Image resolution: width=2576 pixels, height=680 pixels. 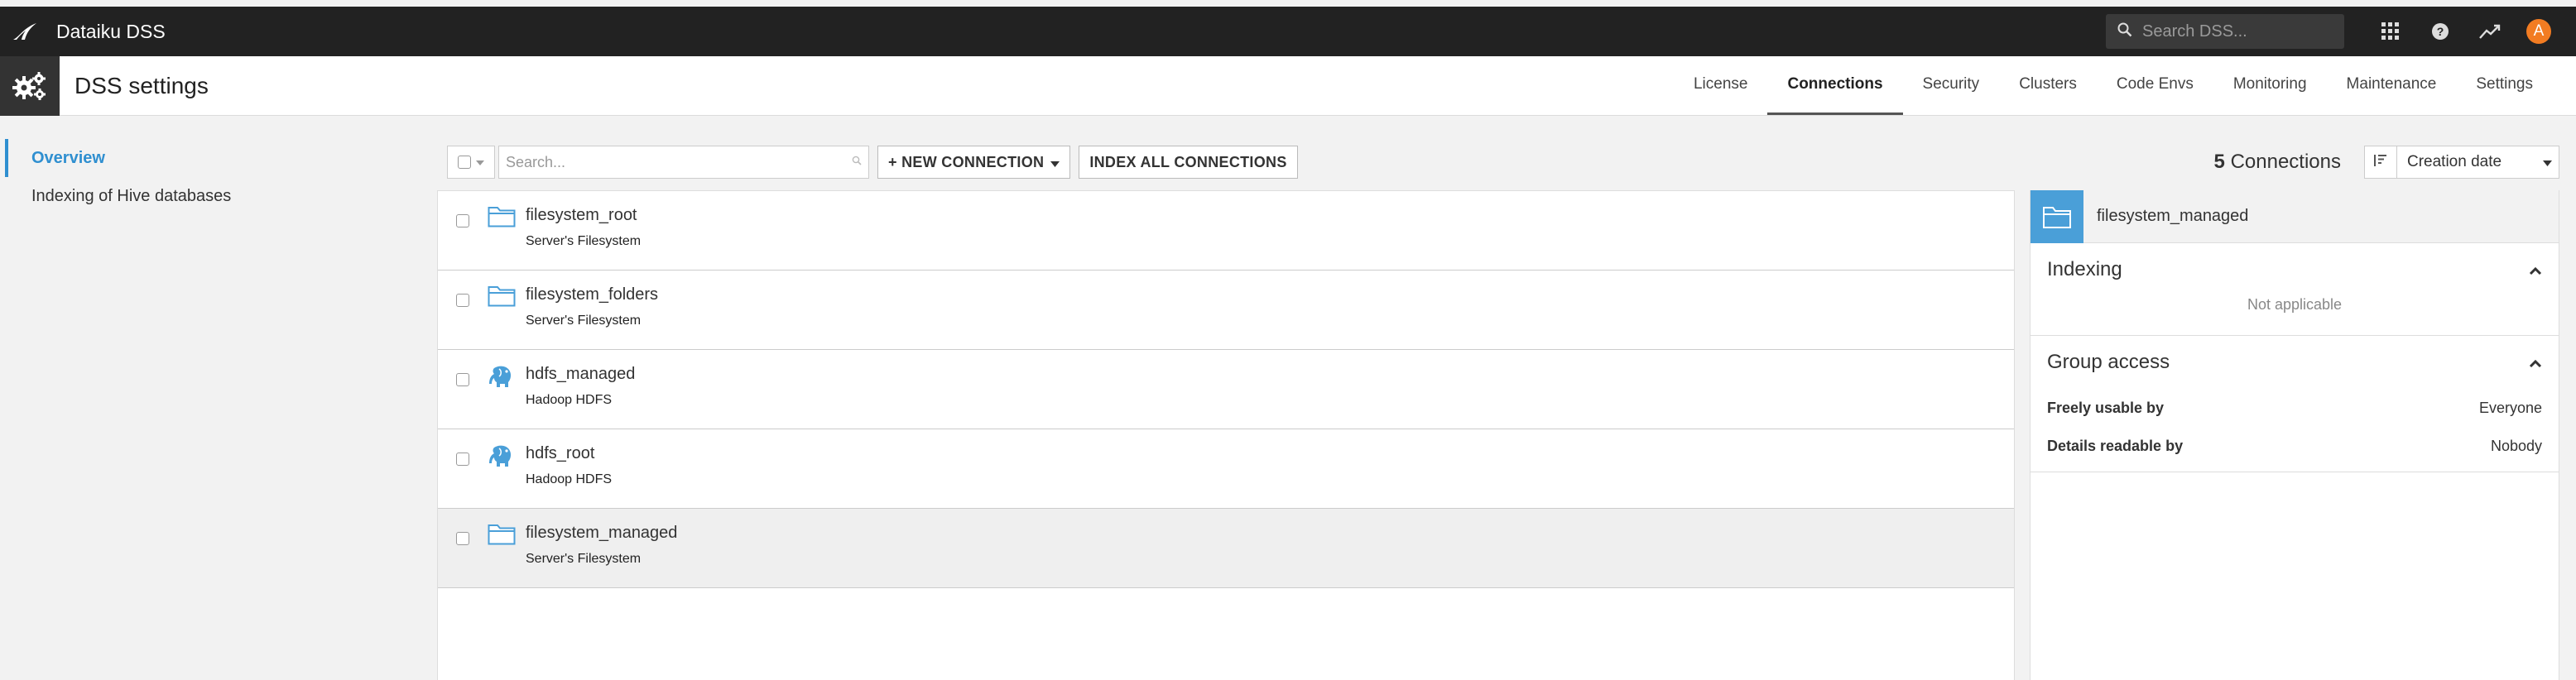 I want to click on connection-row: filesystem_root Server's Filesystem, so click(x=1226, y=231).